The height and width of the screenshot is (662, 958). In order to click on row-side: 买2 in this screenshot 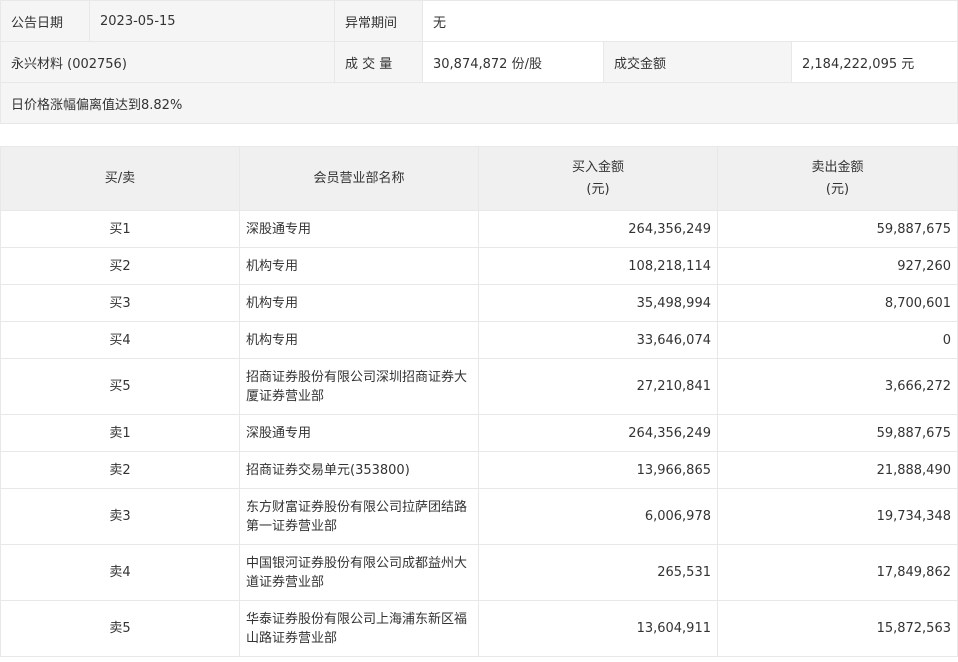, I will do `click(120, 266)`.